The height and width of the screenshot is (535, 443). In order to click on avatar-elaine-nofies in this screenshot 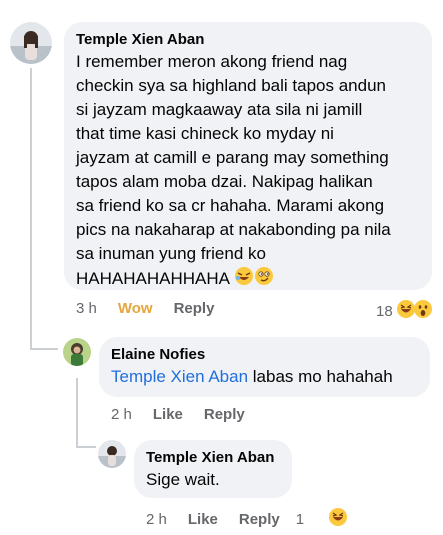, I will do `click(77, 352)`.